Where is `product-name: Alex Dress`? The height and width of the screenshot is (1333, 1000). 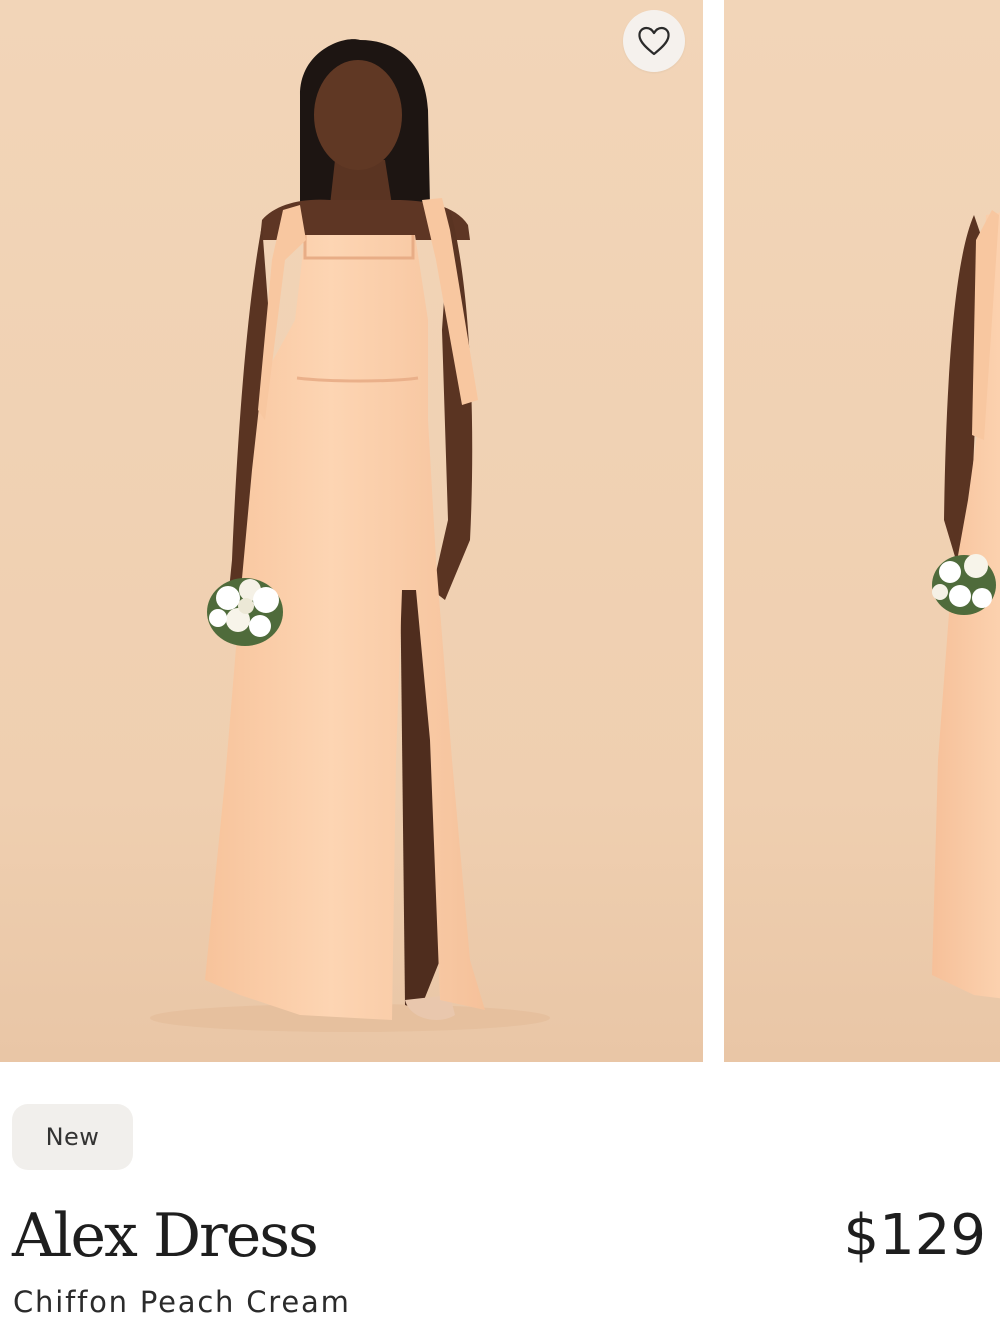 product-name: Alex Dress is located at coordinates (165, 1236).